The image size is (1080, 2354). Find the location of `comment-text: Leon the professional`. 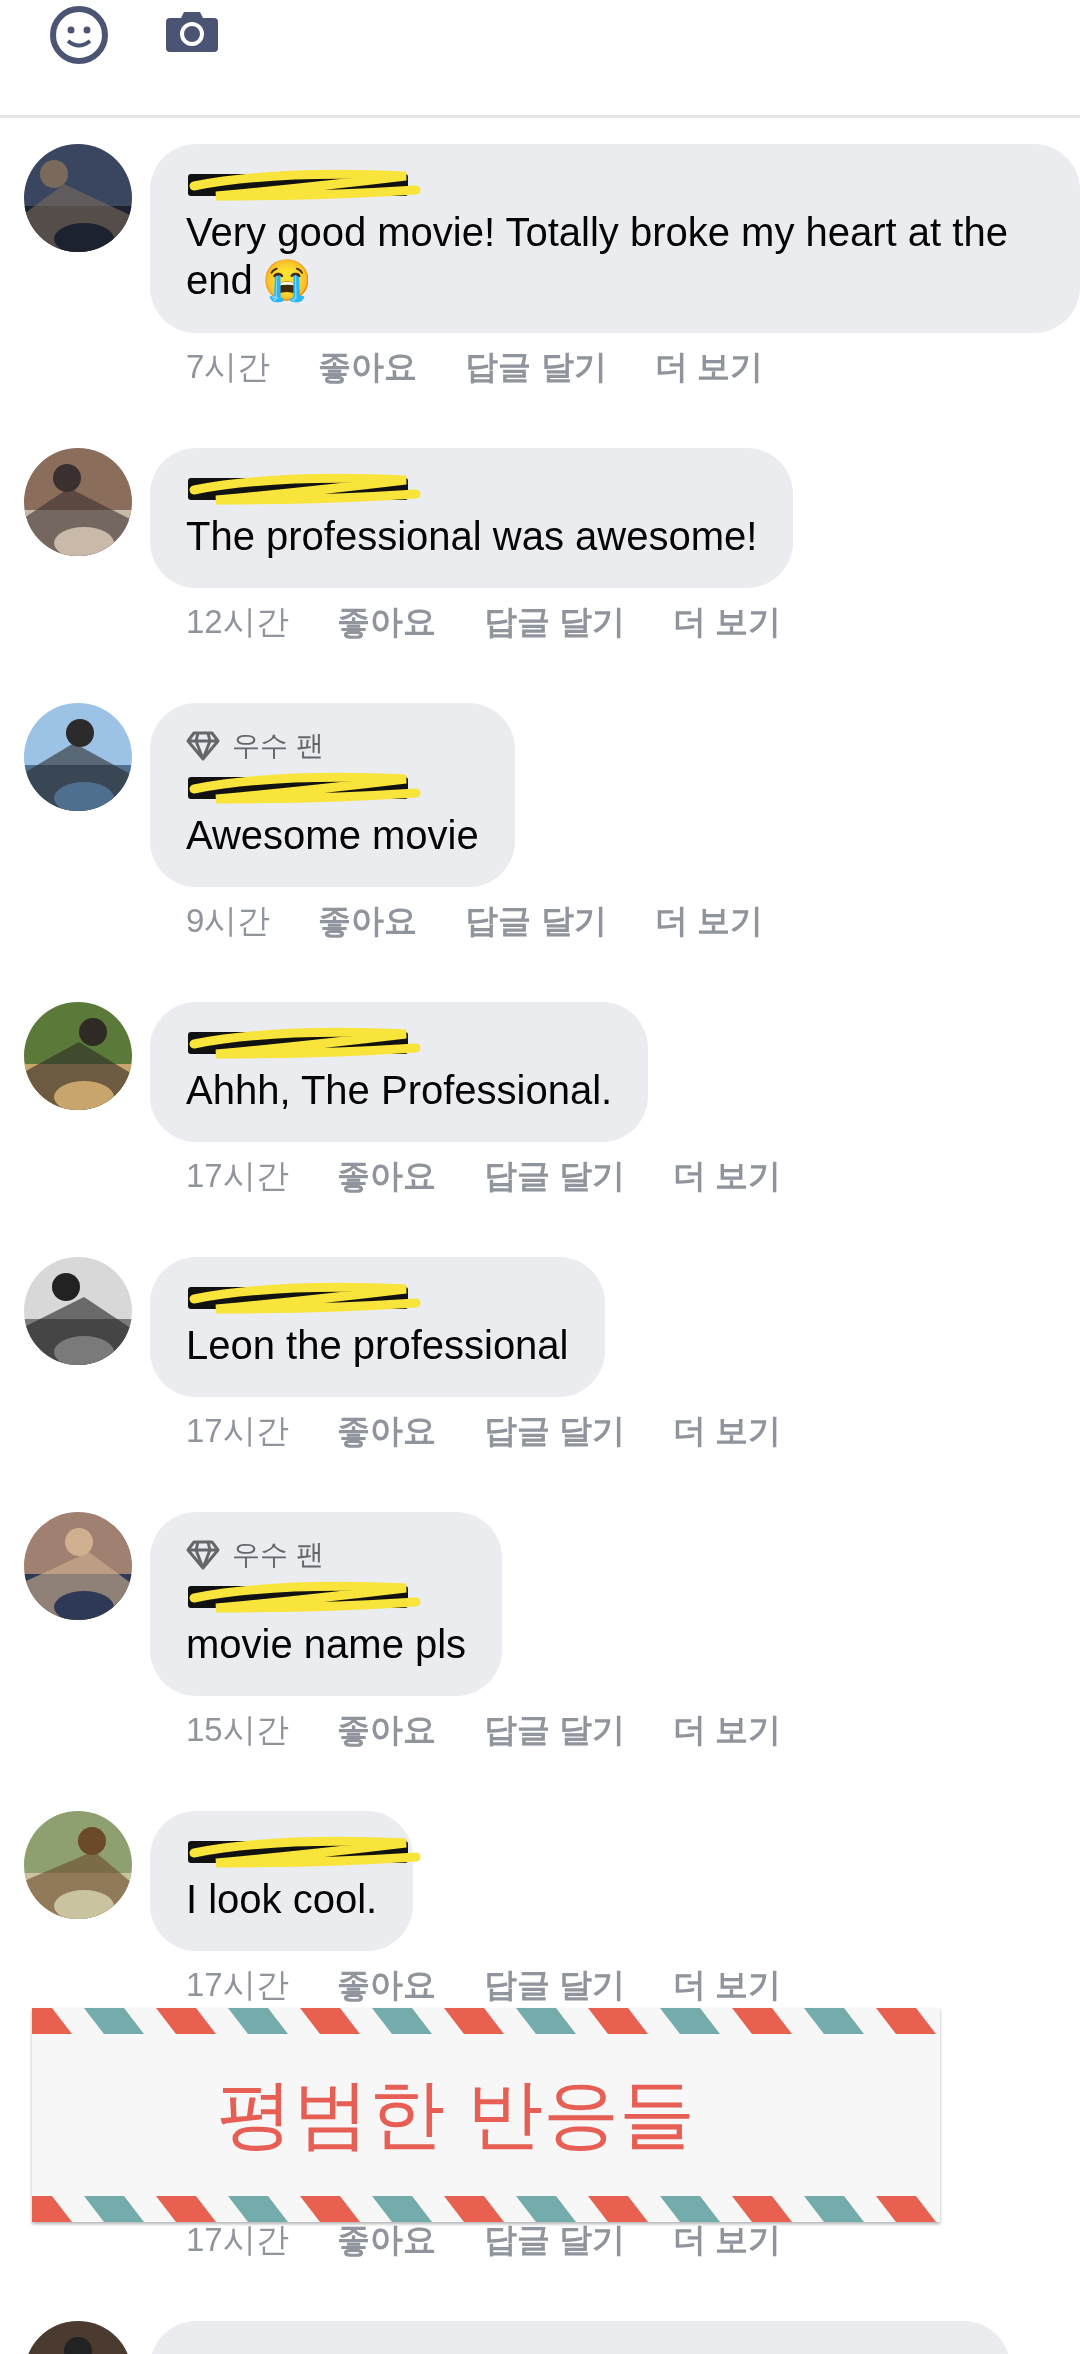

comment-text: Leon the professional is located at coordinates (377, 1345).